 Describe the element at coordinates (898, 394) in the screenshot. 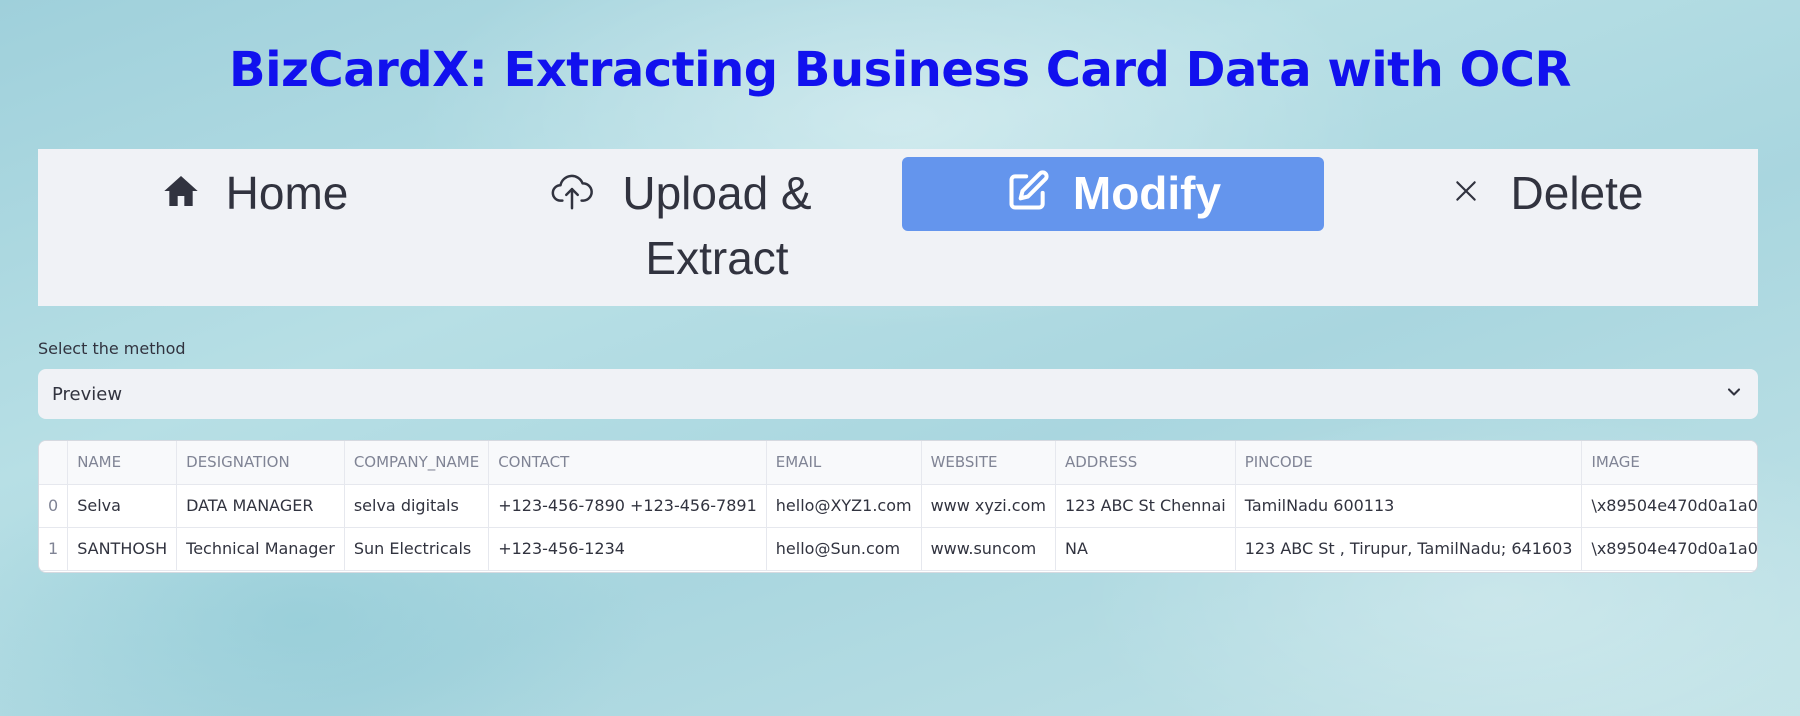

I see `method-select: Preview` at that location.